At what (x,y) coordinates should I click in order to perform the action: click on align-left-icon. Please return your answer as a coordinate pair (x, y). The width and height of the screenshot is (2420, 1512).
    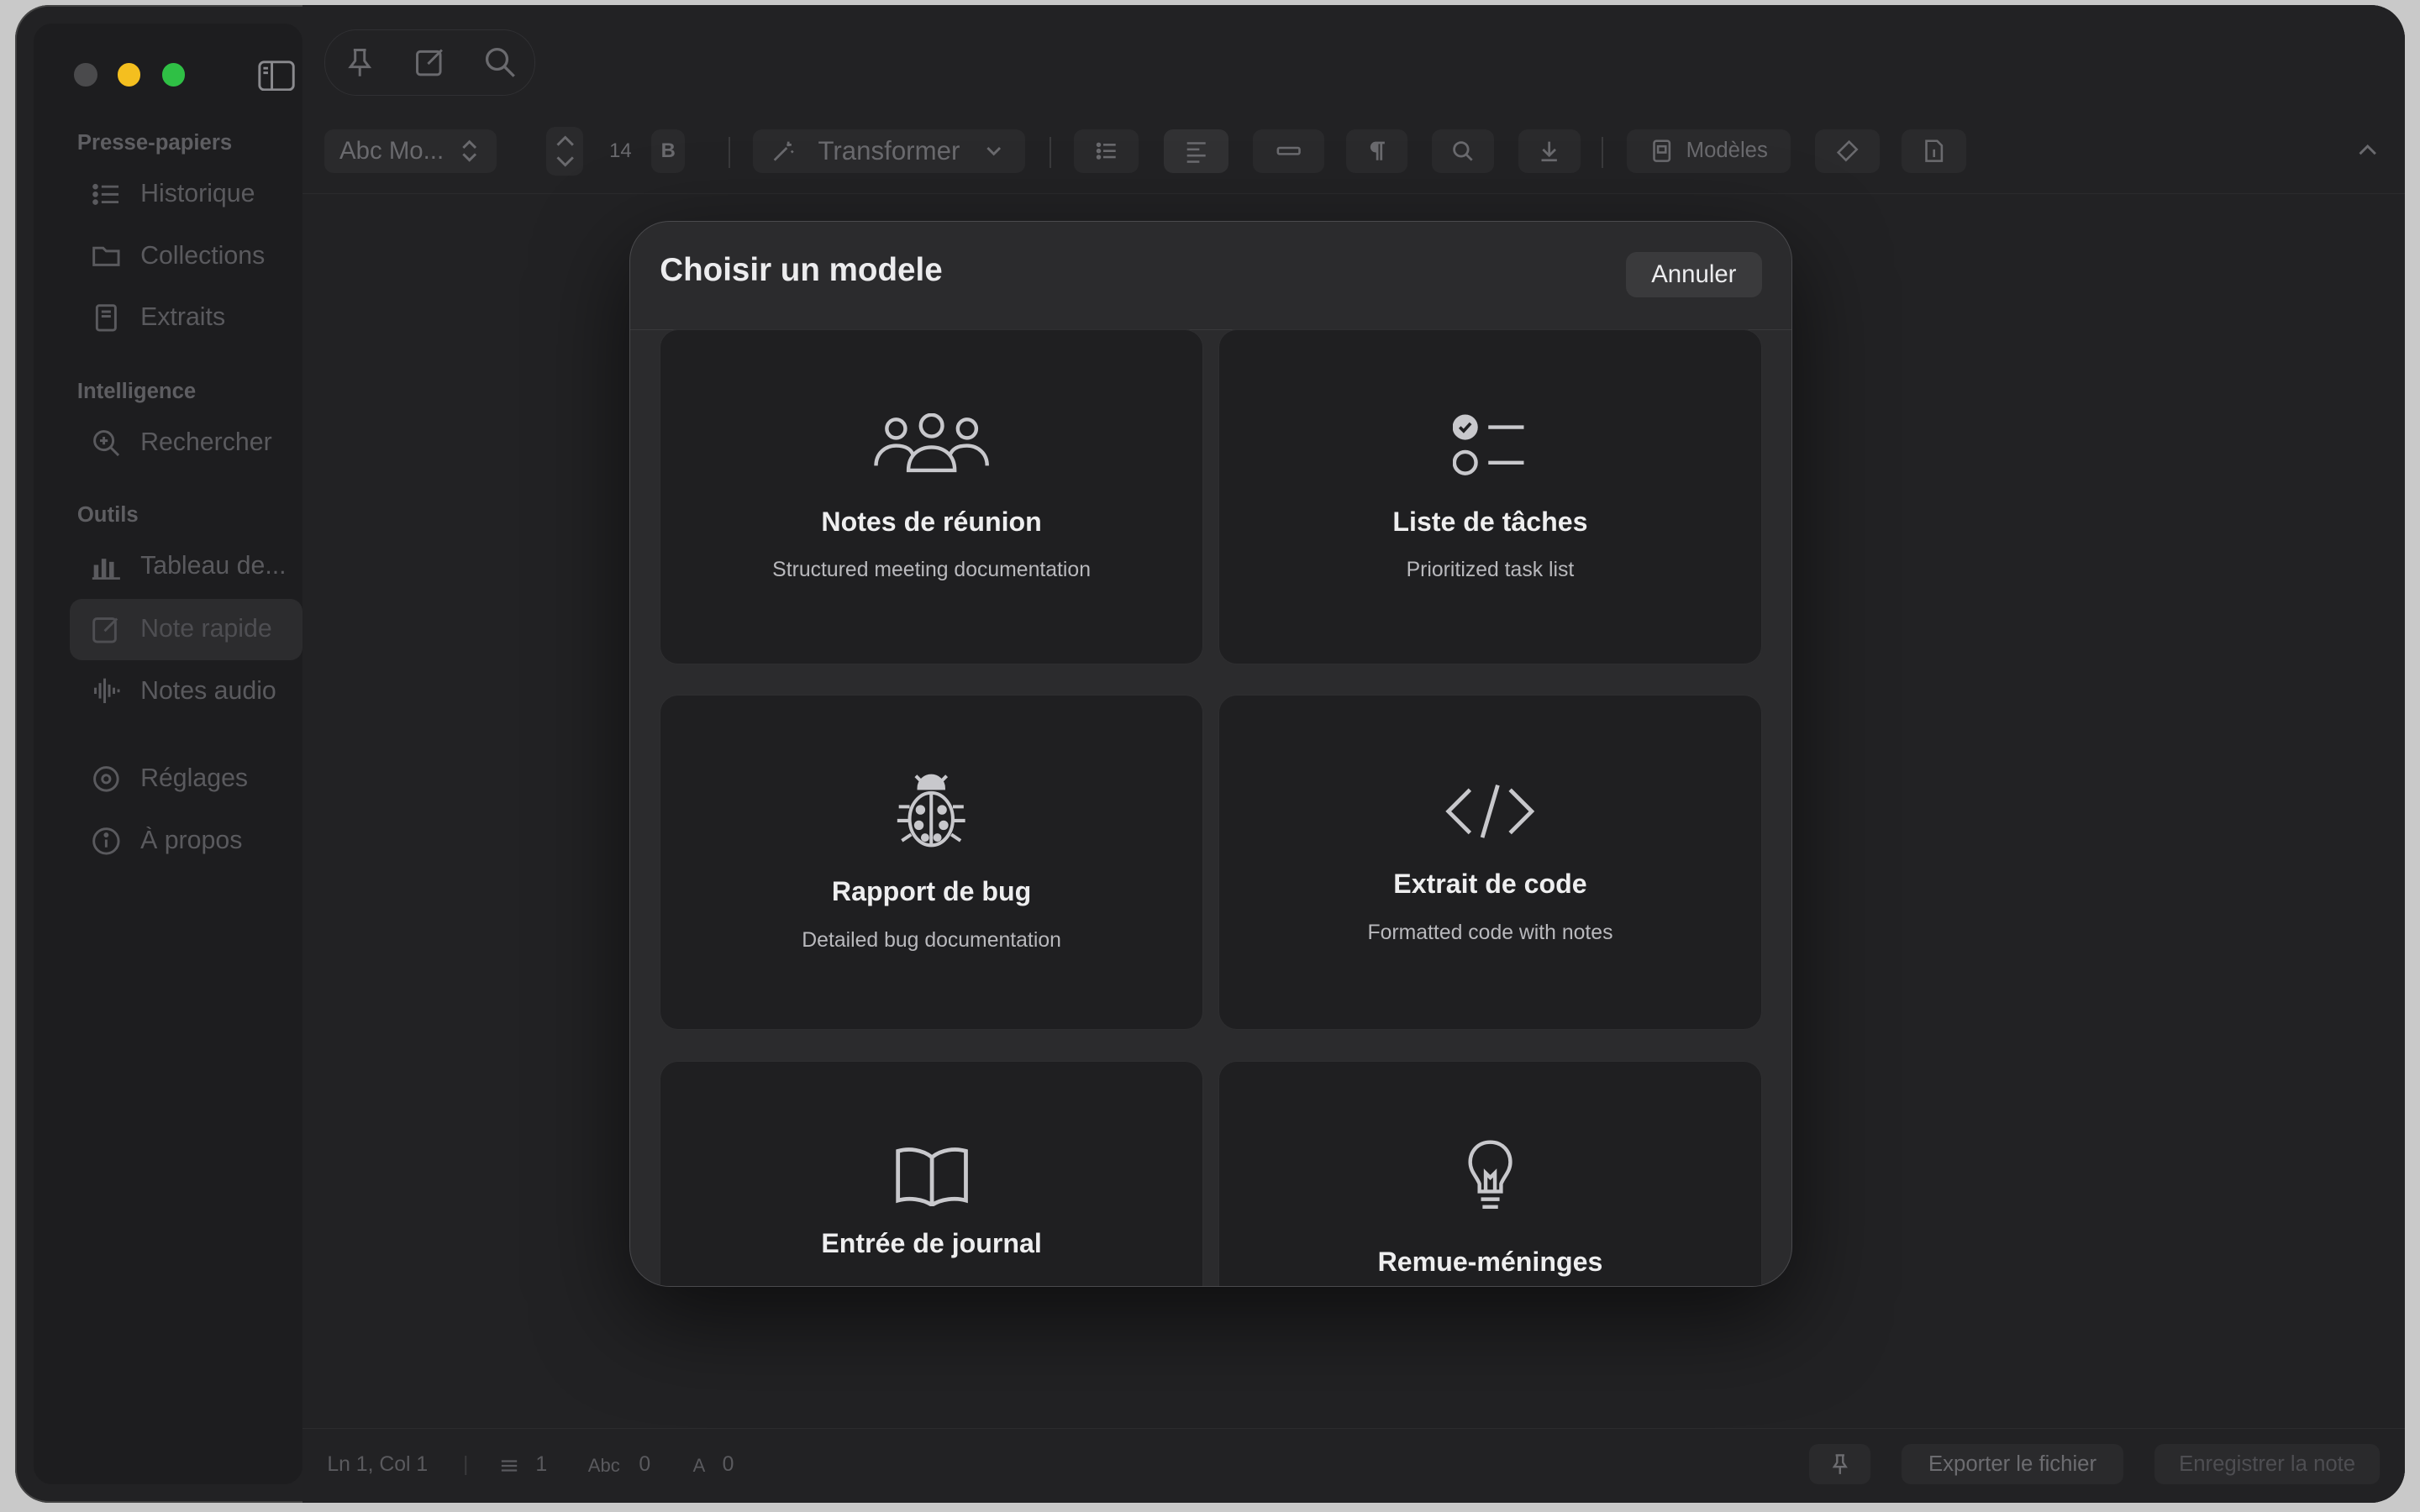
    Looking at the image, I should click on (1196, 153).